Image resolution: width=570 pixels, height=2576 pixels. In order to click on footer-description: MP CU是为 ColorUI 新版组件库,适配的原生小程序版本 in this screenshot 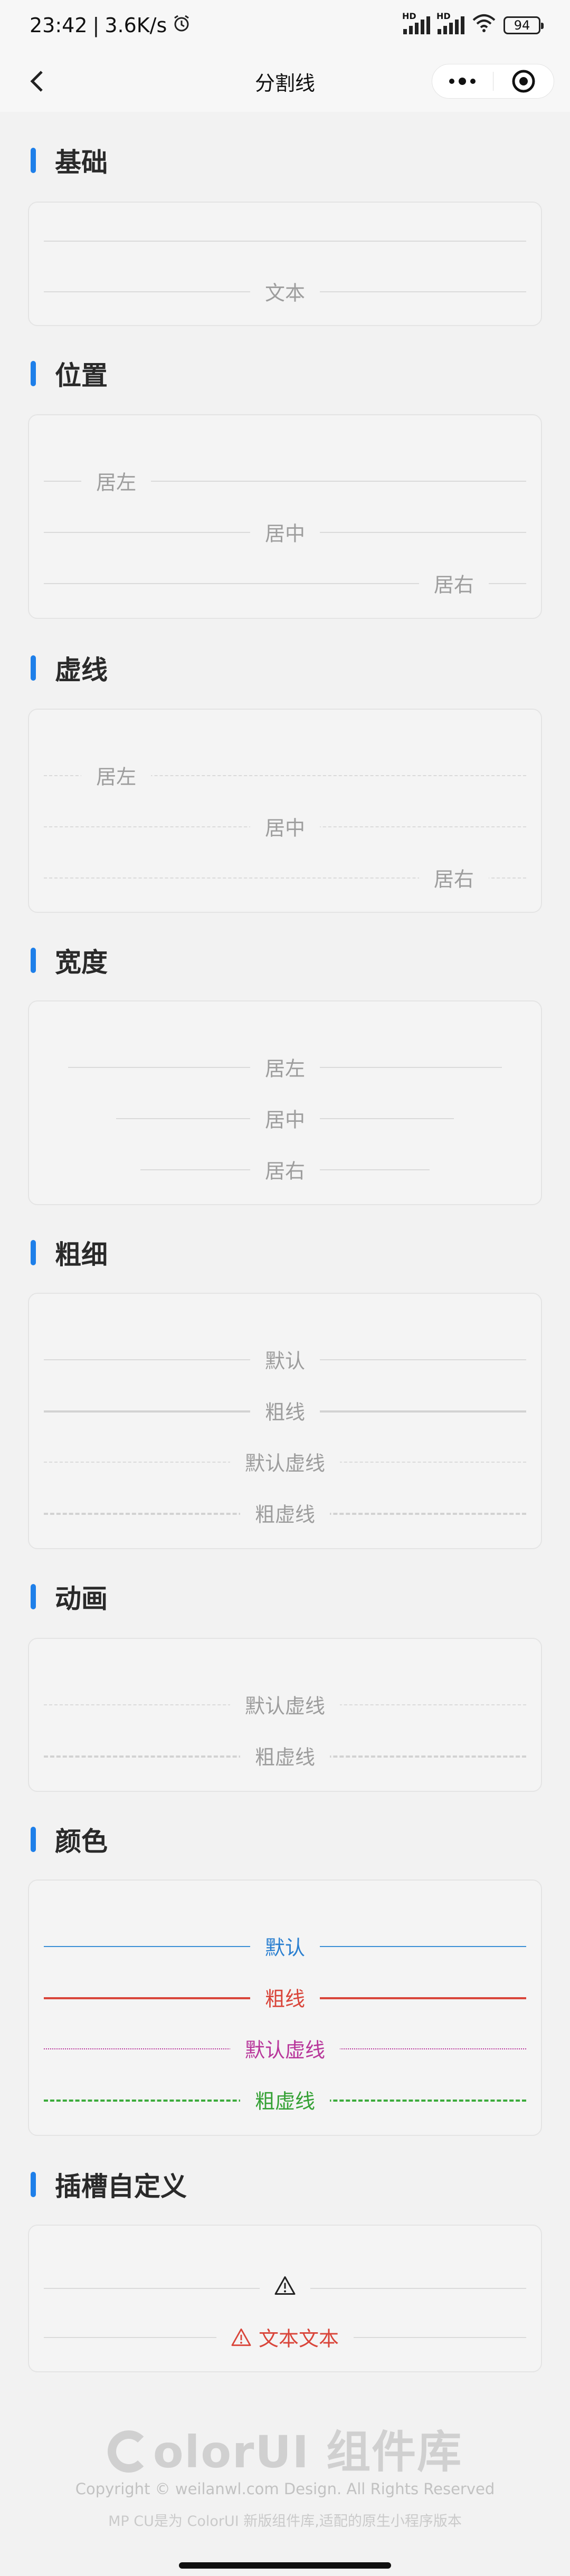, I will do `click(285, 2521)`.